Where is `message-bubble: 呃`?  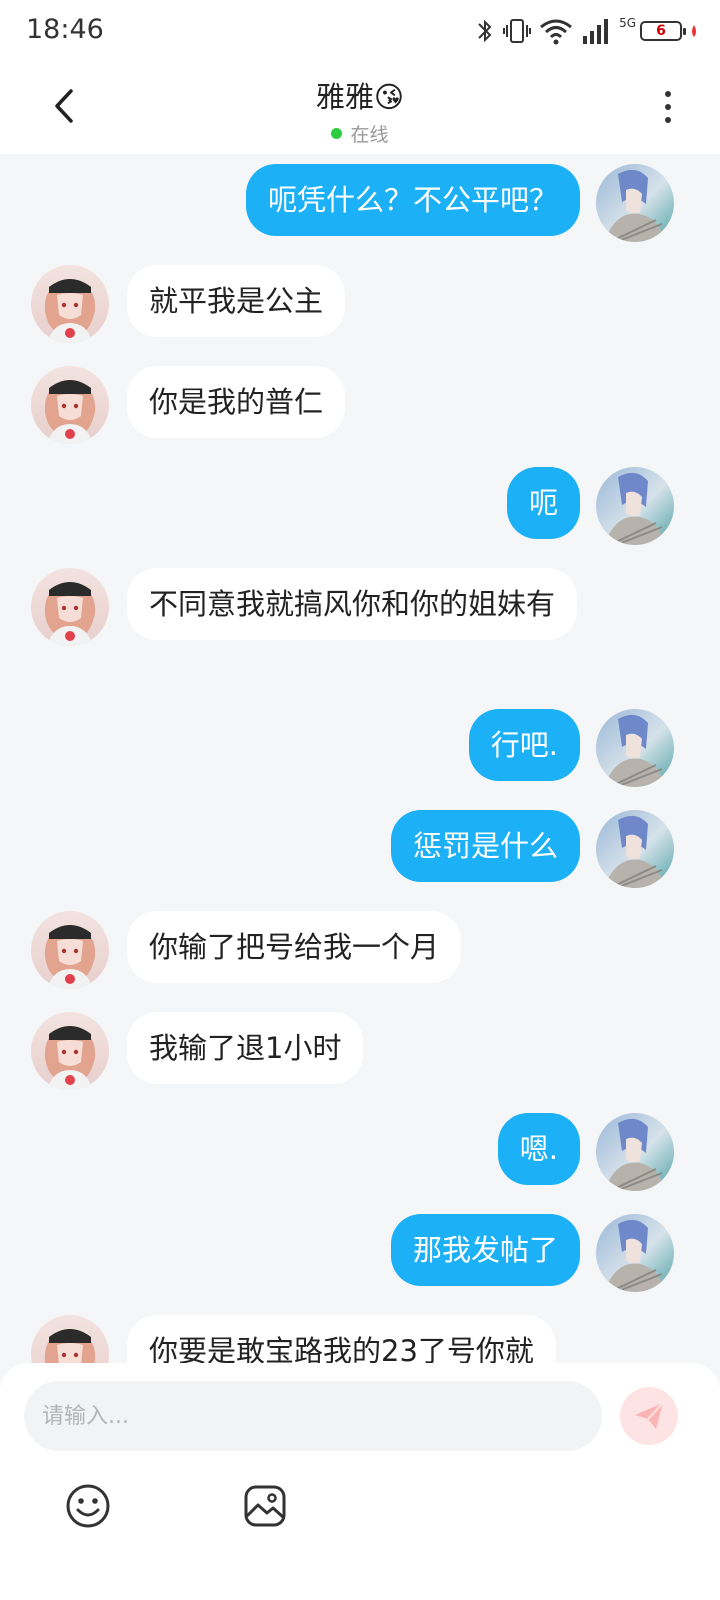
message-bubble: 呃 is located at coordinates (543, 503).